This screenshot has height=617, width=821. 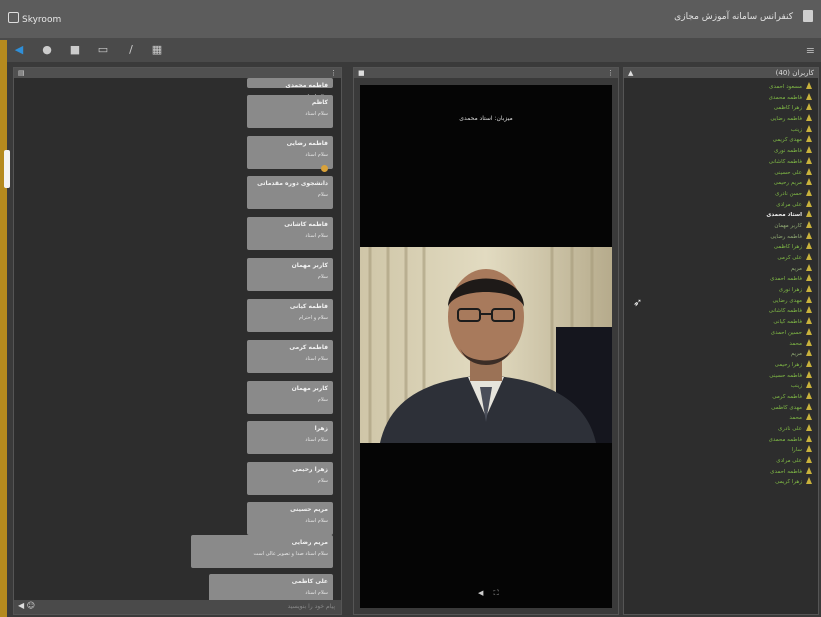 I want to click on attendee-name: فاطمه رضایی, so click(x=786, y=236).